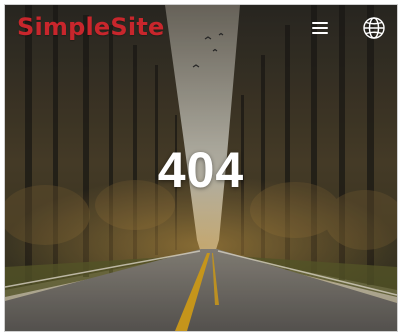 This screenshot has width=401, height=334. Describe the element at coordinates (90, 27) in the screenshot. I see `site-logo: SimpleSite` at that location.